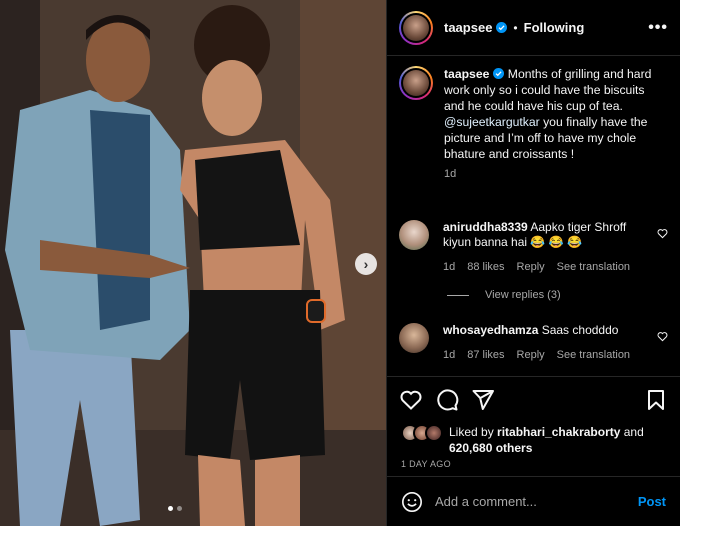  Describe the element at coordinates (473, 432) in the screenshot. I see `liked-by-prefix: Liked by` at that location.